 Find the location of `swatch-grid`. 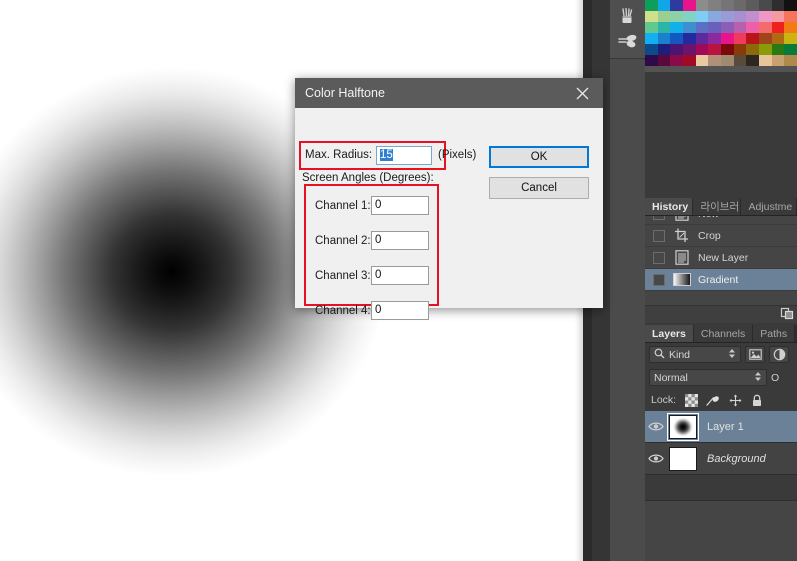

swatch-grid is located at coordinates (721, 33).